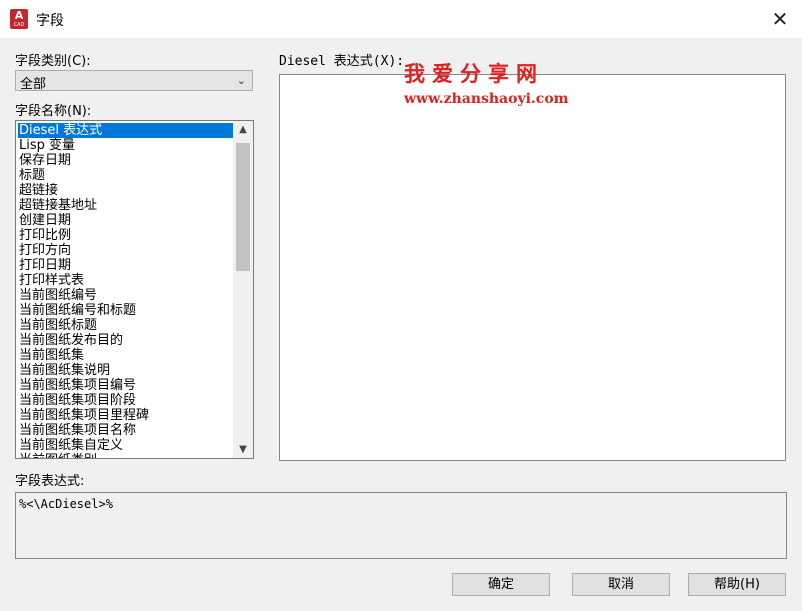 The width and height of the screenshot is (802, 611). What do you see at coordinates (126, 415) in the screenshot?
I see `list-item: 当前图纸集项目里程碑` at bounding box center [126, 415].